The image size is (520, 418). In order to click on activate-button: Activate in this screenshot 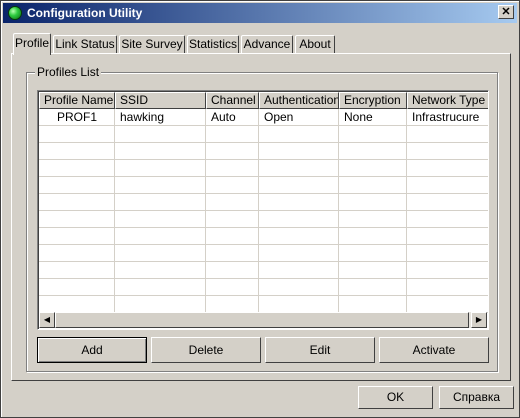, I will do `click(434, 350)`.